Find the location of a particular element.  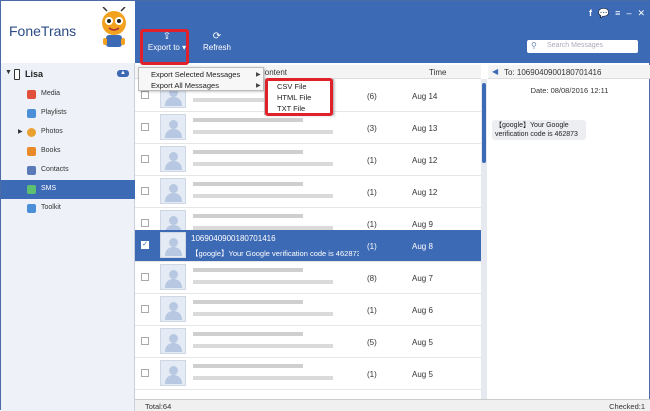

sidebar-item-label: Media is located at coordinates (51, 93).